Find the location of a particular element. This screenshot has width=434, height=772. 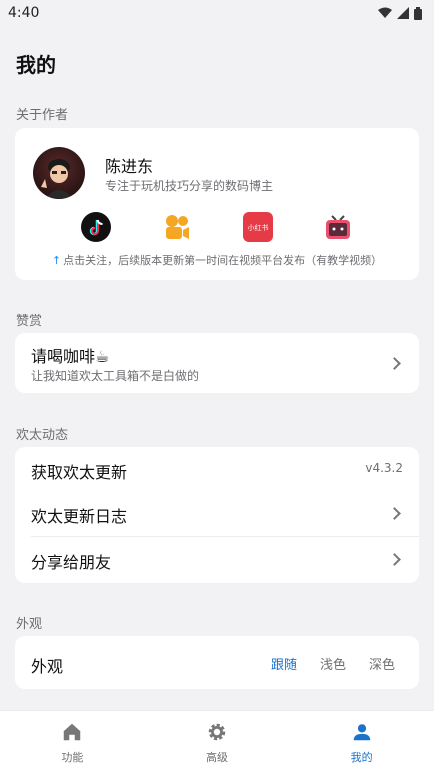

kuaishou-icon is located at coordinates (177, 227).